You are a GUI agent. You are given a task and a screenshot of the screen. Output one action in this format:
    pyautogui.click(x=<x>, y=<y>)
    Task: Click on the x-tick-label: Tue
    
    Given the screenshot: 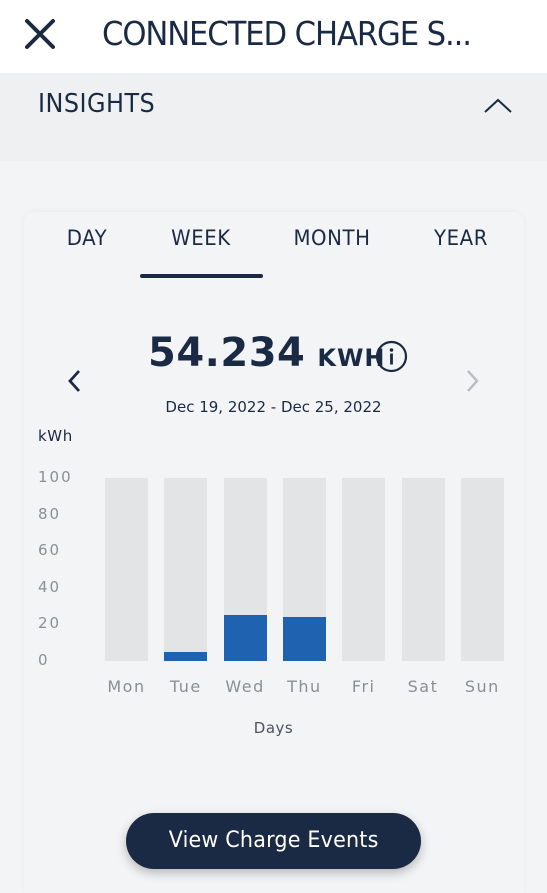 What is the action you would take?
    pyautogui.click(x=185, y=686)
    